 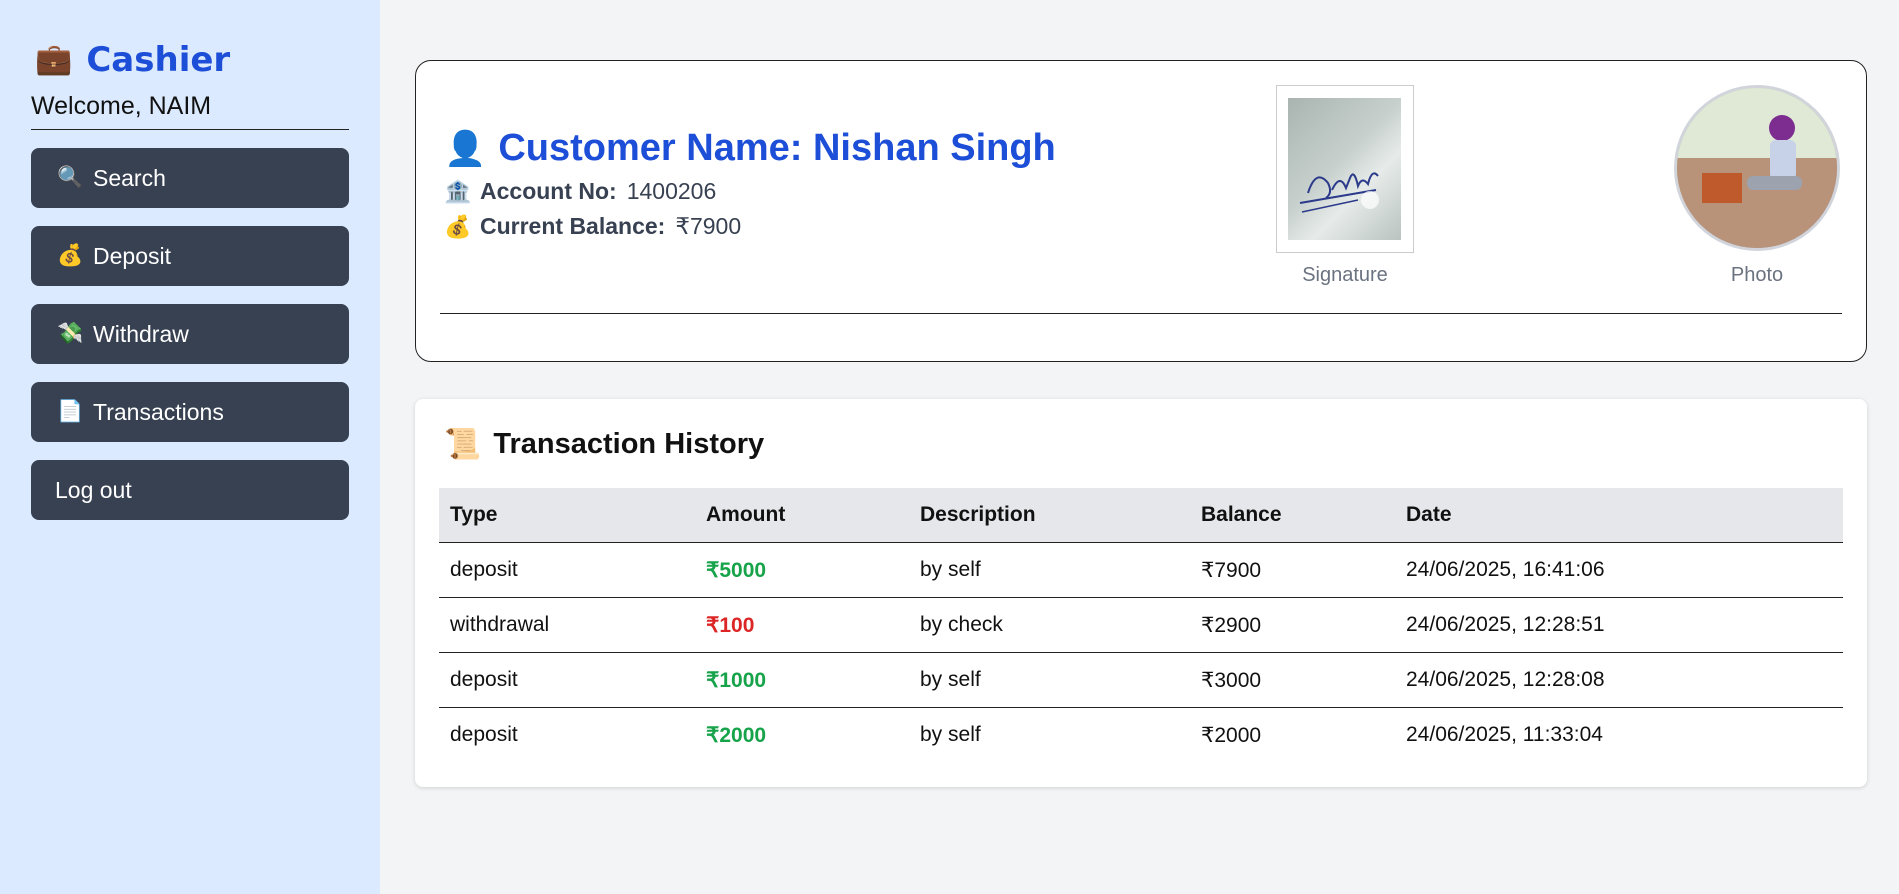 I want to click on column-header-amount: Amount, so click(x=802, y=515).